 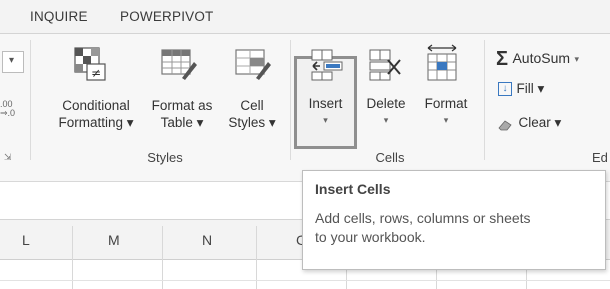 I want to click on tooltip-title: Insert Cells, so click(x=353, y=189).